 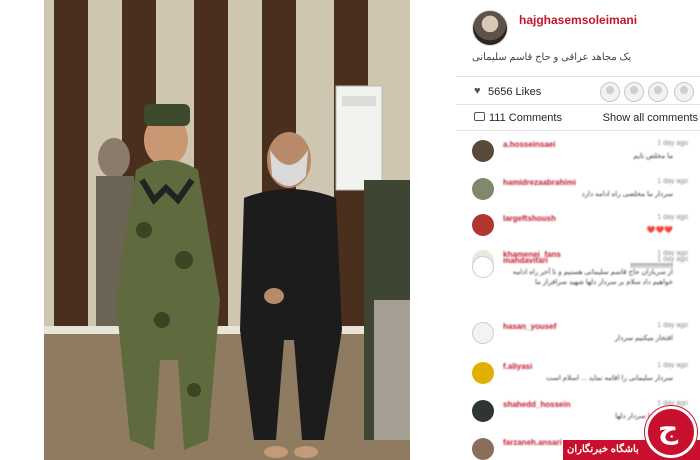 What do you see at coordinates (490, 28) in the screenshot?
I see `owner-avatar` at bounding box center [490, 28].